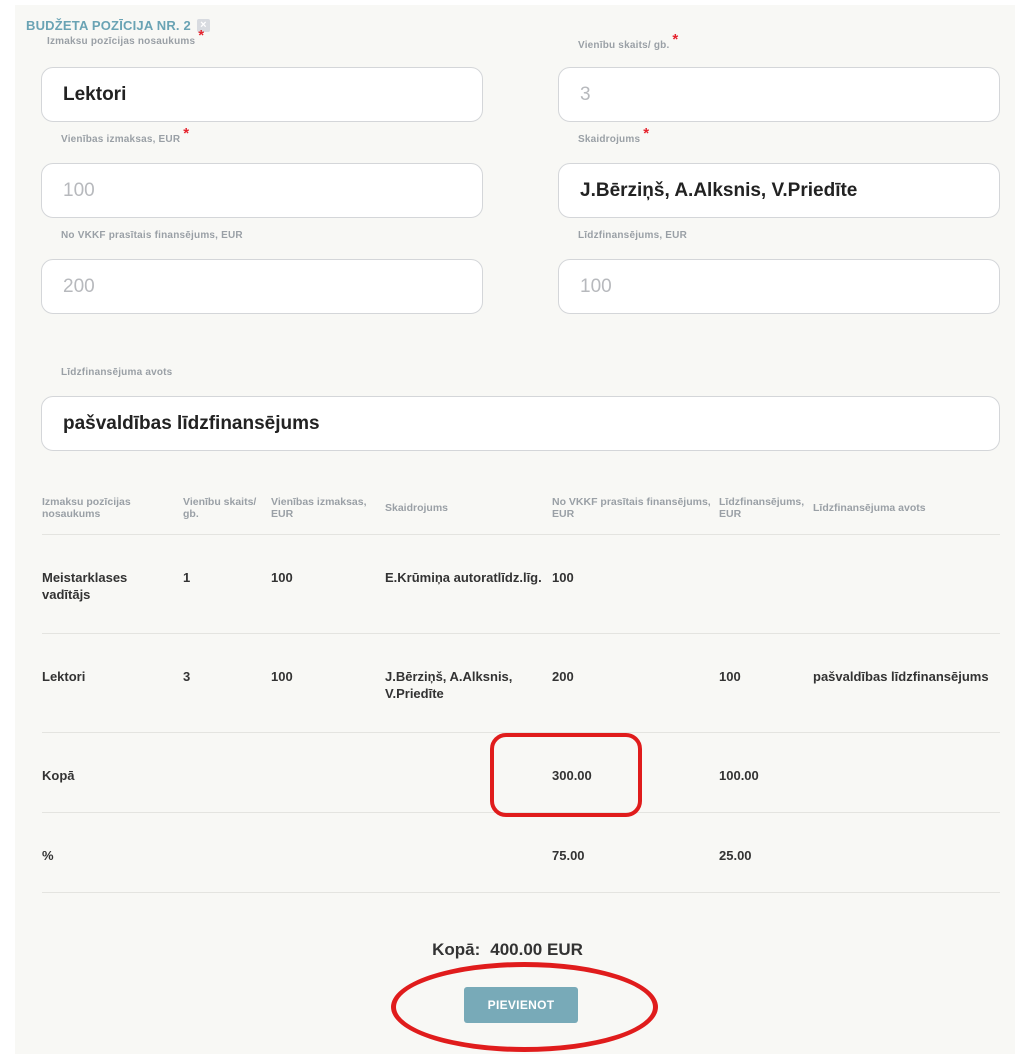  What do you see at coordinates (262, 94) in the screenshot?
I see `item-name-input: Lektori` at bounding box center [262, 94].